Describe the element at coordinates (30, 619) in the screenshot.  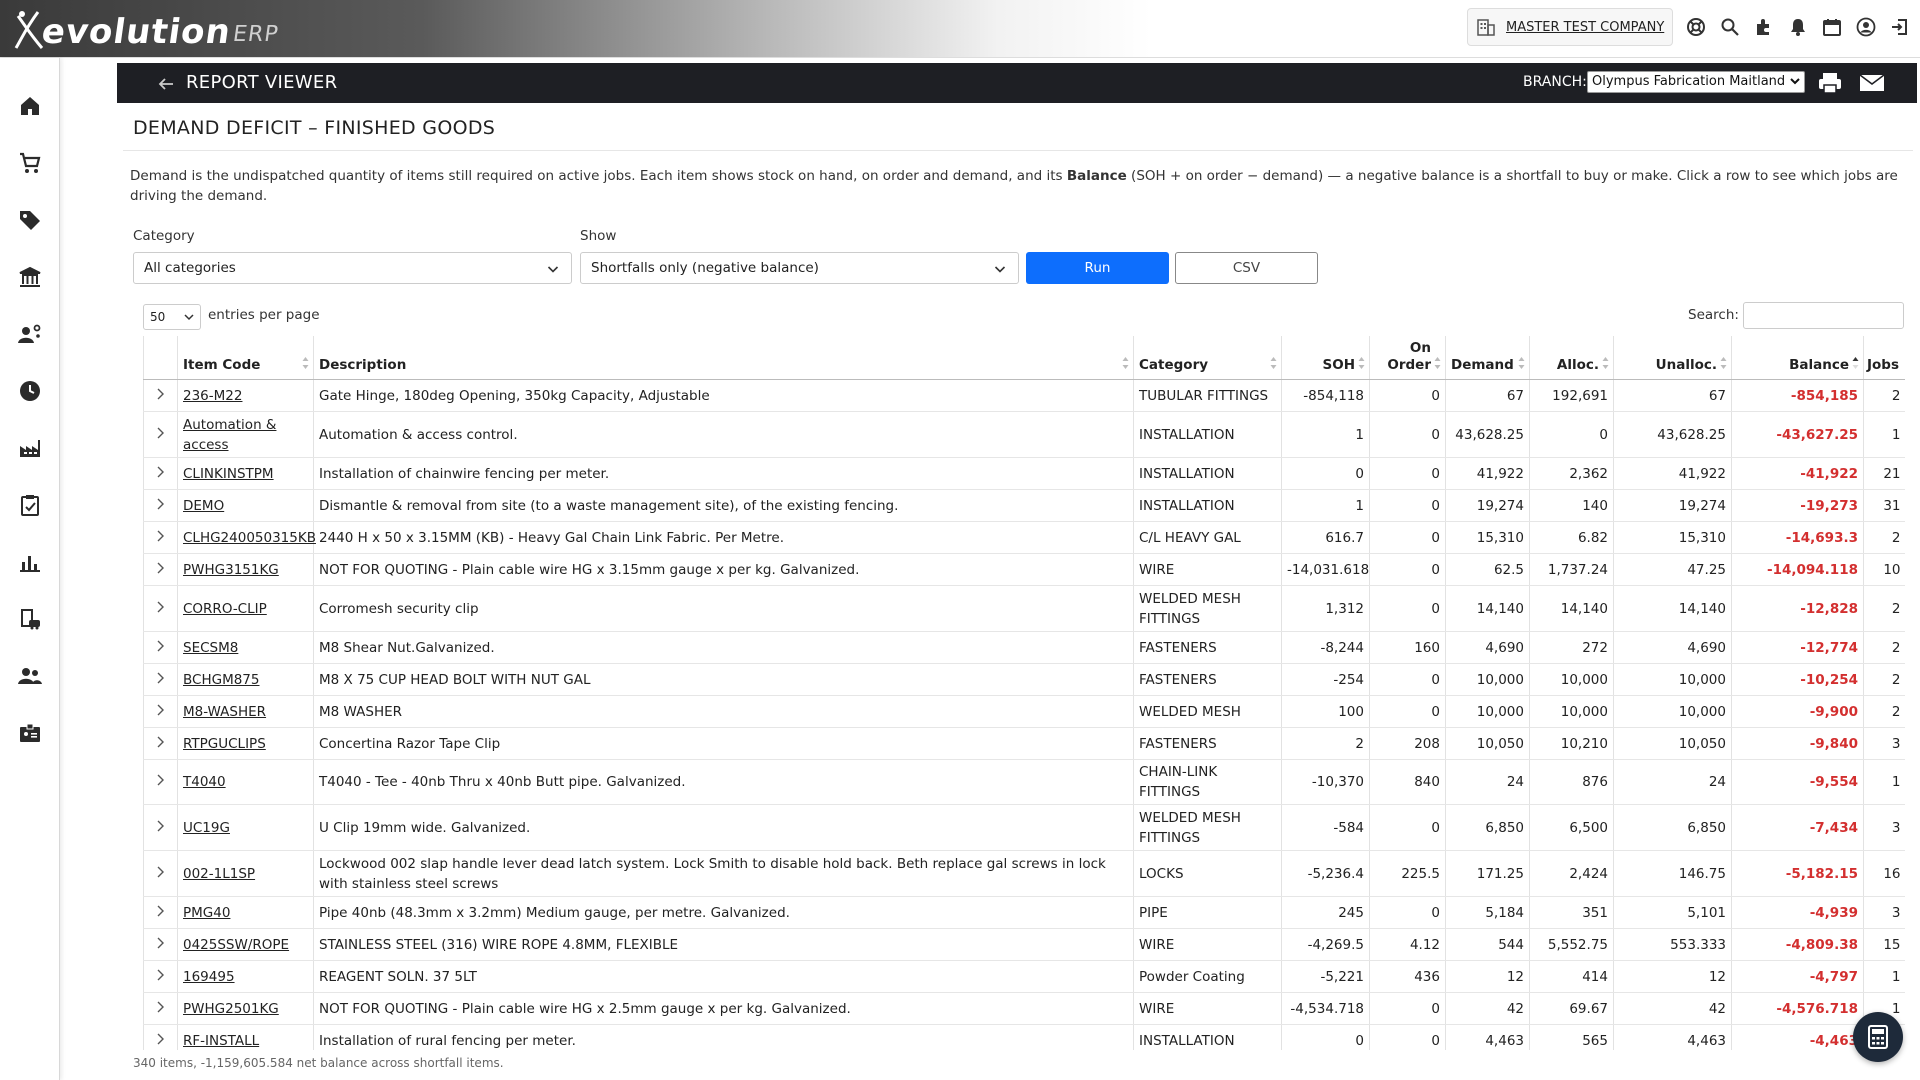
I see `building-car-icon` at that location.